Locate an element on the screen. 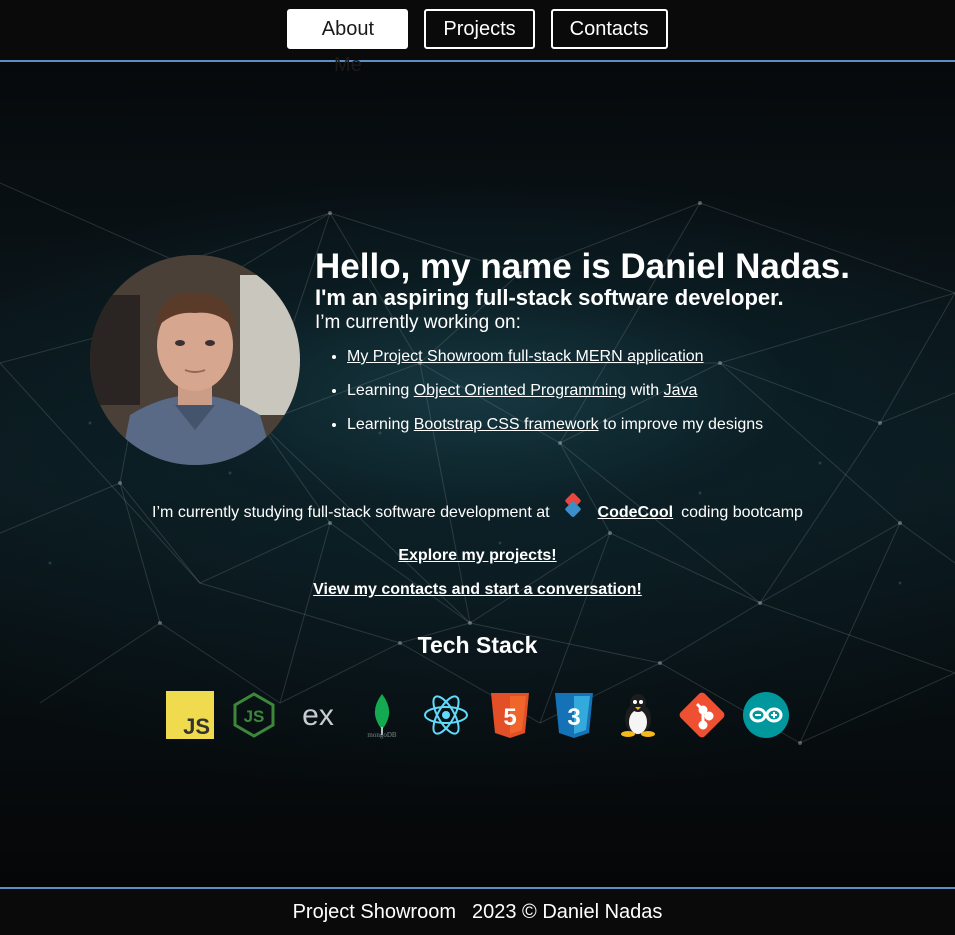 This screenshot has height=935, width=955. nav-projects-button: Projects is located at coordinates (479, 29).